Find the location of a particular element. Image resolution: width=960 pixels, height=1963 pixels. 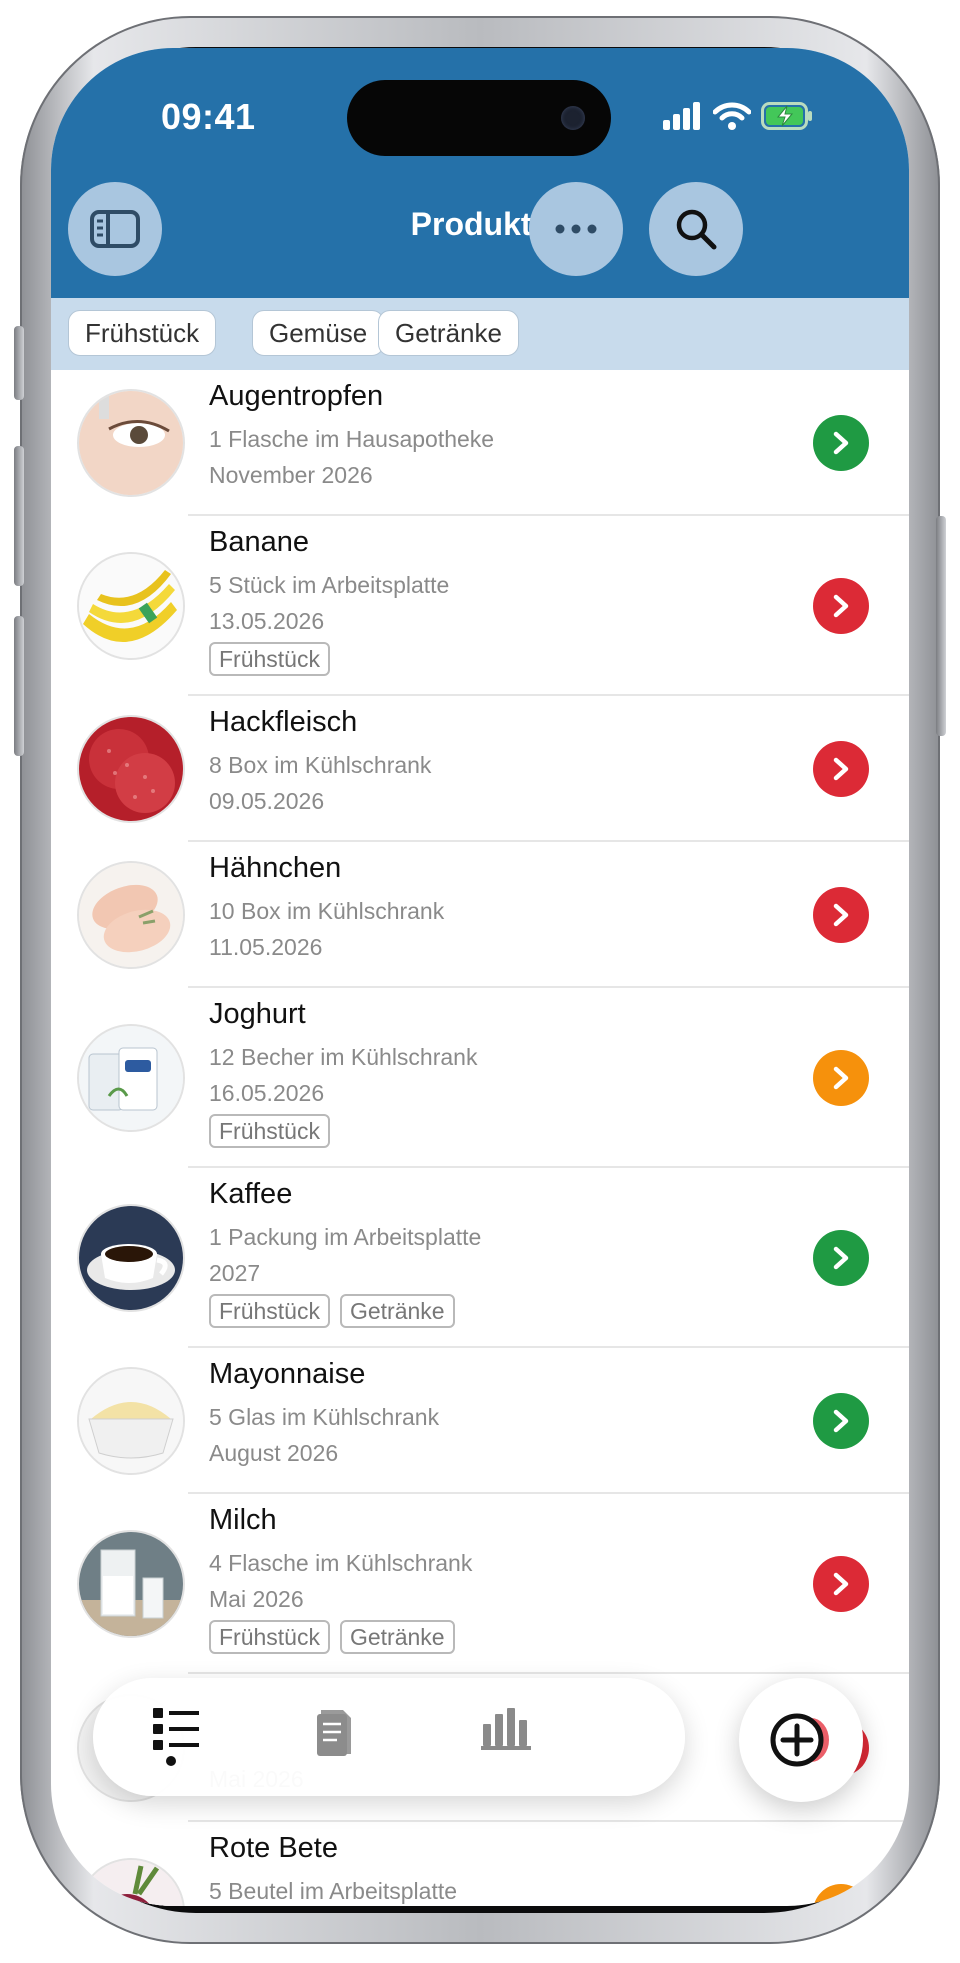

chicken-photo is located at coordinates (131, 915).